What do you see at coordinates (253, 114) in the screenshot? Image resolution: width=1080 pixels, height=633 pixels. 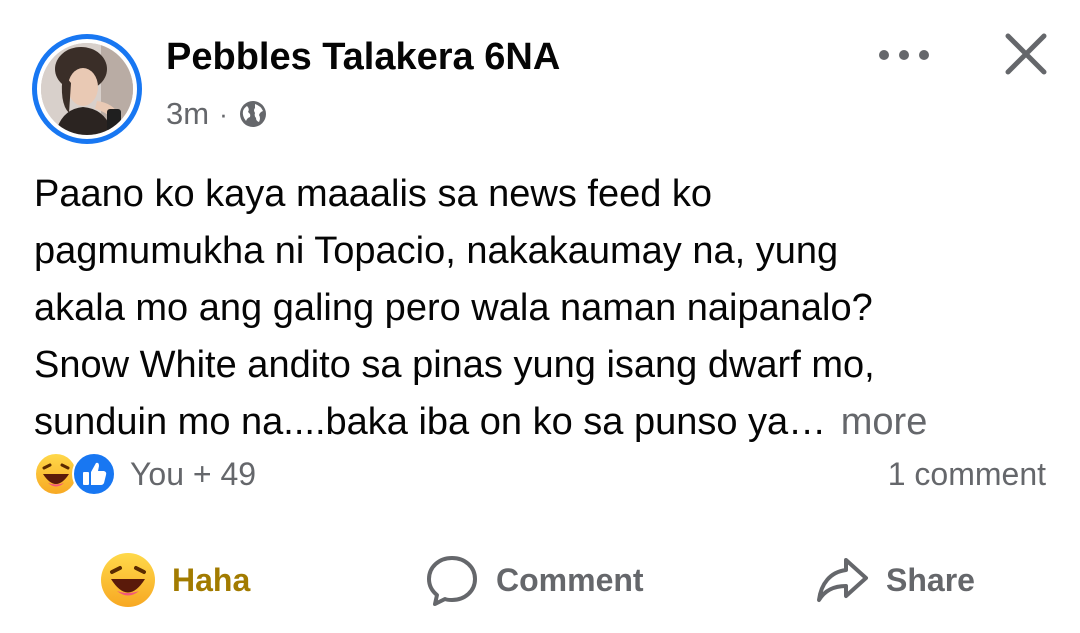 I see `globe-icon` at bounding box center [253, 114].